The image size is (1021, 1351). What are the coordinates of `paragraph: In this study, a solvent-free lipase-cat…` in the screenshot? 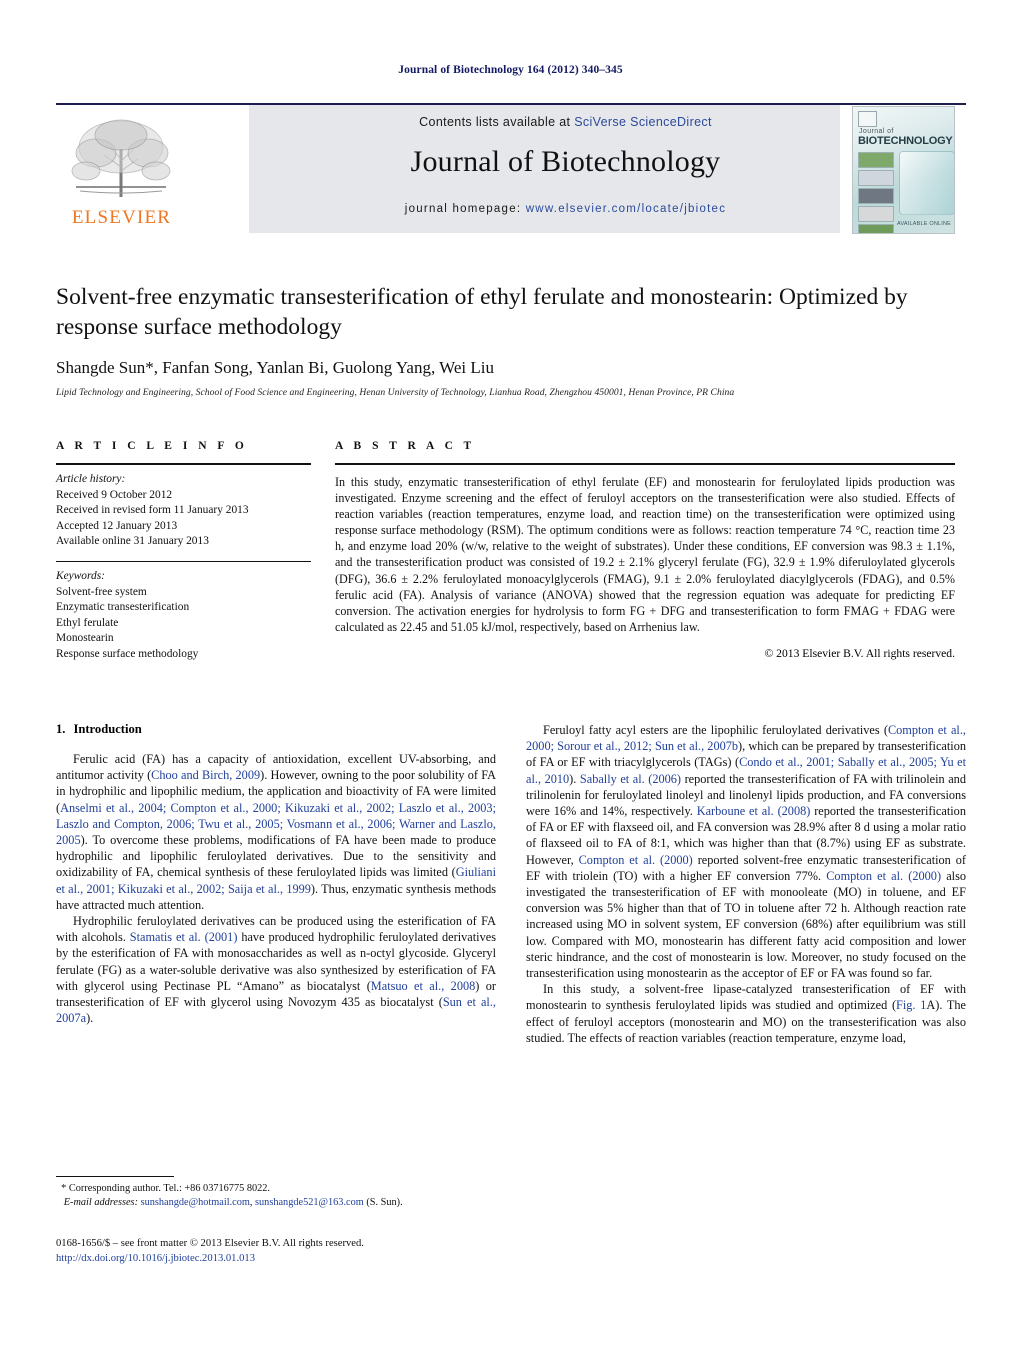 It's located at (746, 1013).